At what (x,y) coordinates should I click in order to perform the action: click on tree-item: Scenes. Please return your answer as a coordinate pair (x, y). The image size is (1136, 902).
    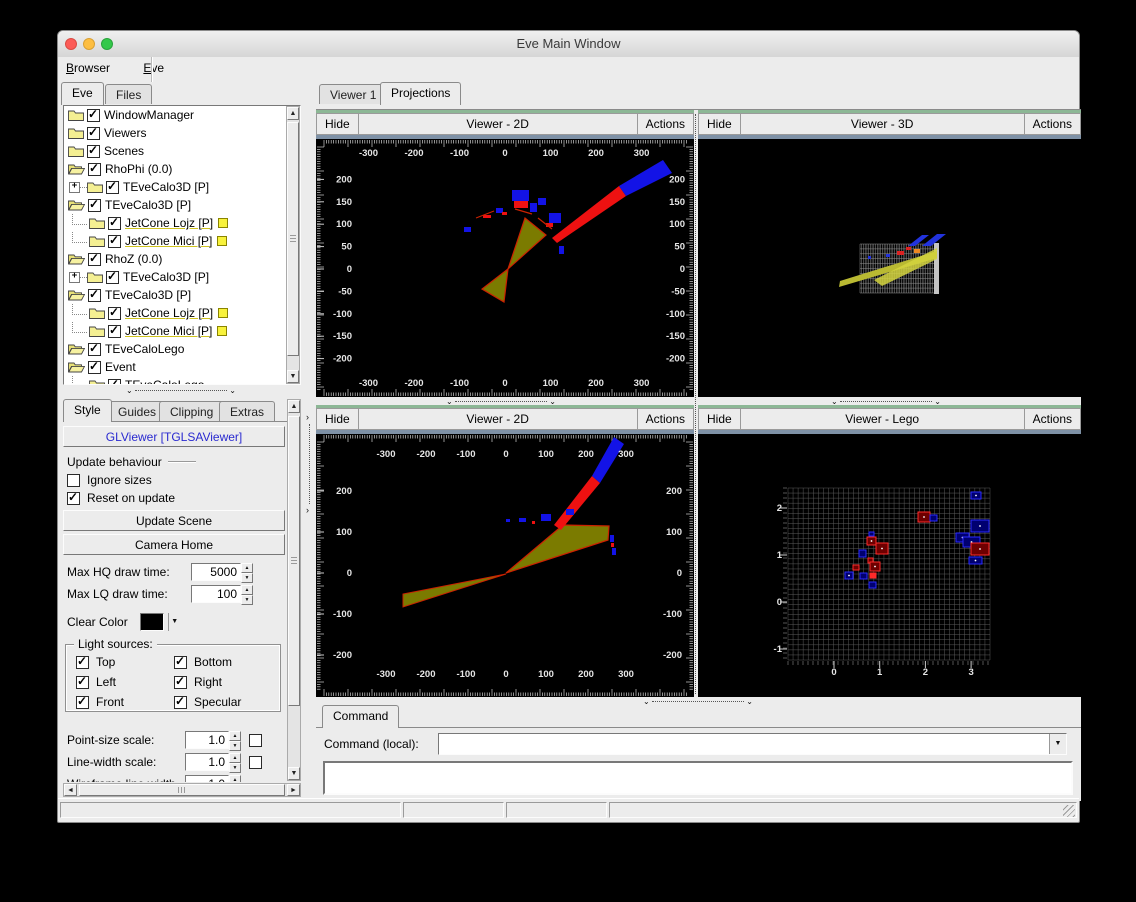
    Looking at the image, I should click on (175, 151).